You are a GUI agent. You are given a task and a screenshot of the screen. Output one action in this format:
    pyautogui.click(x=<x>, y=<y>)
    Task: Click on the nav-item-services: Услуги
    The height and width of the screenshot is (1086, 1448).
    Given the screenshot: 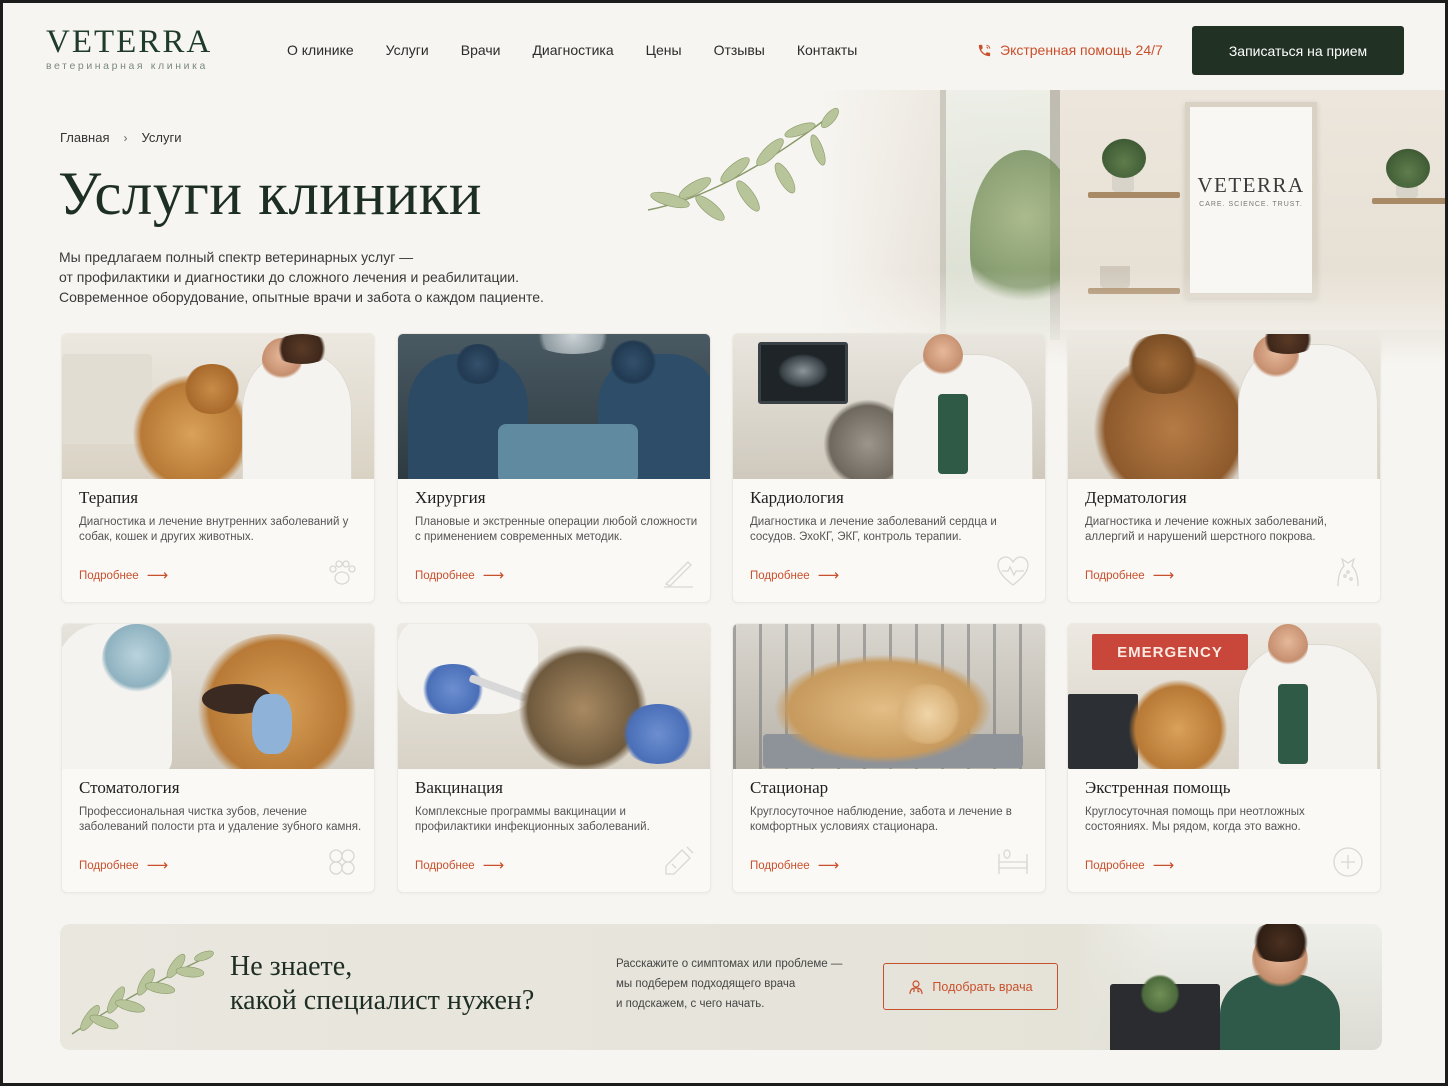 What is the action you would take?
    pyautogui.click(x=407, y=50)
    